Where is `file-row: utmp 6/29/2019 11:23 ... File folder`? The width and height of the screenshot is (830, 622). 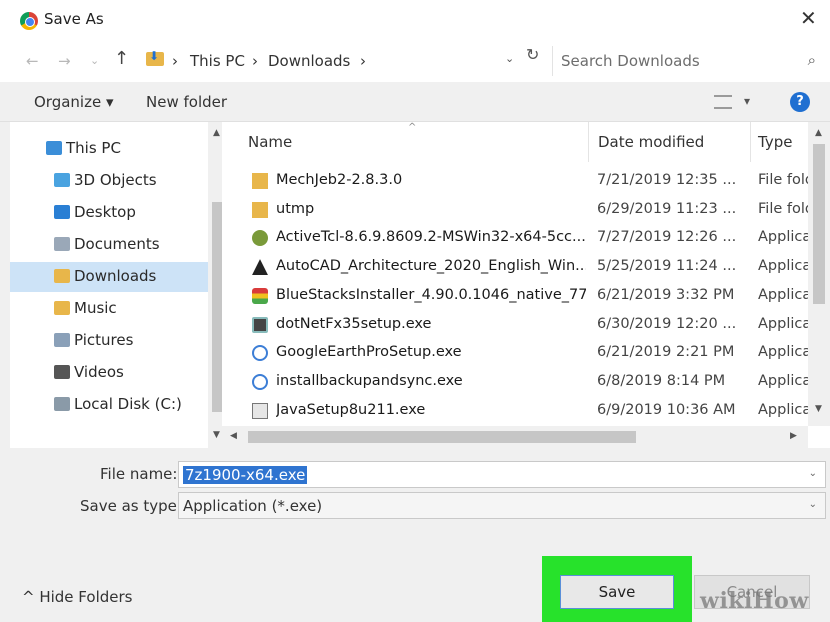
file-row: utmp 6/29/2019 11:23 ... File folder is located at coordinates (515, 210).